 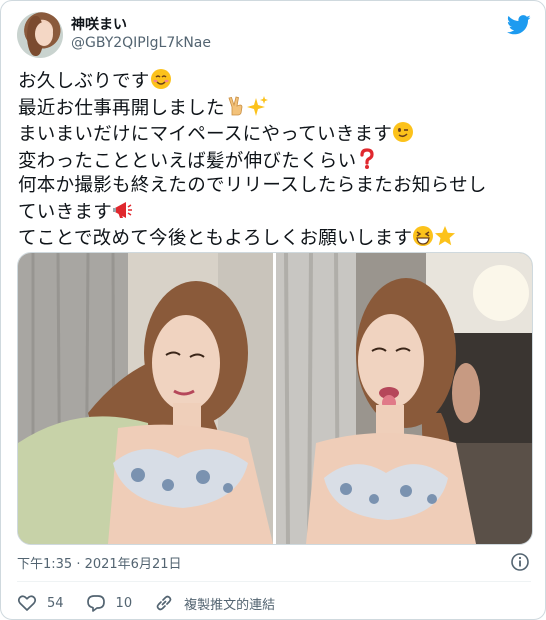 What do you see at coordinates (99, 24) in the screenshot?
I see `author-display-name: 神咲まい` at bounding box center [99, 24].